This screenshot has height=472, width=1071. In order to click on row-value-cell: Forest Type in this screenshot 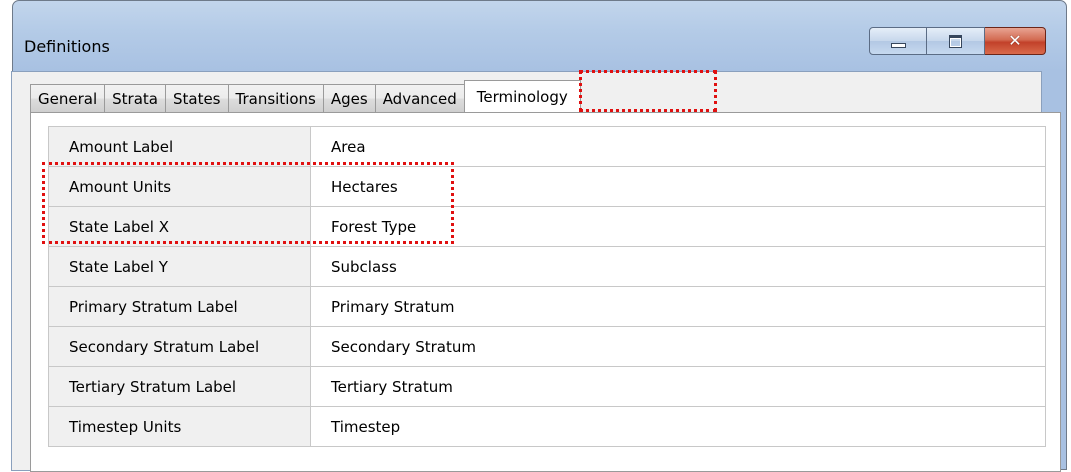, I will do `click(678, 226)`.